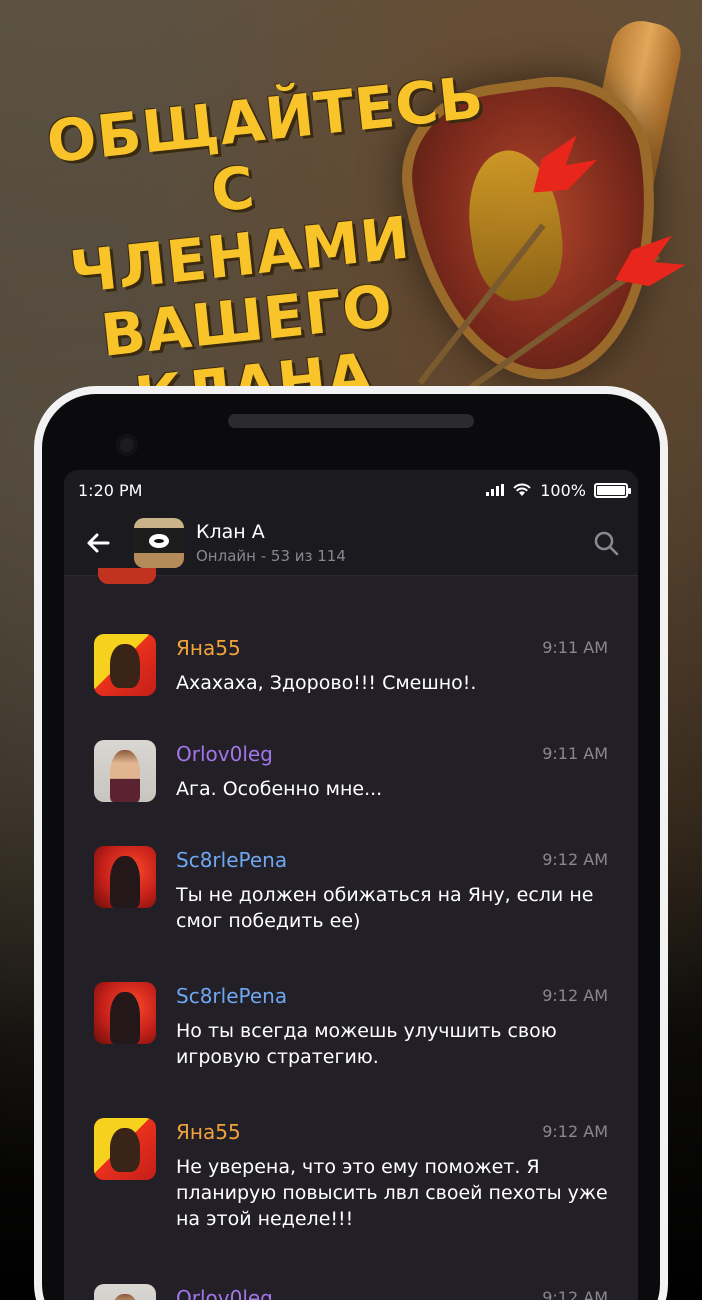 The height and width of the screenshot is (1300, 702). Describe the element at coordinates (326, 683) in the screenshot. I see `message-text: Ахахаха, Здорово!!! Смешно!.` at that location.